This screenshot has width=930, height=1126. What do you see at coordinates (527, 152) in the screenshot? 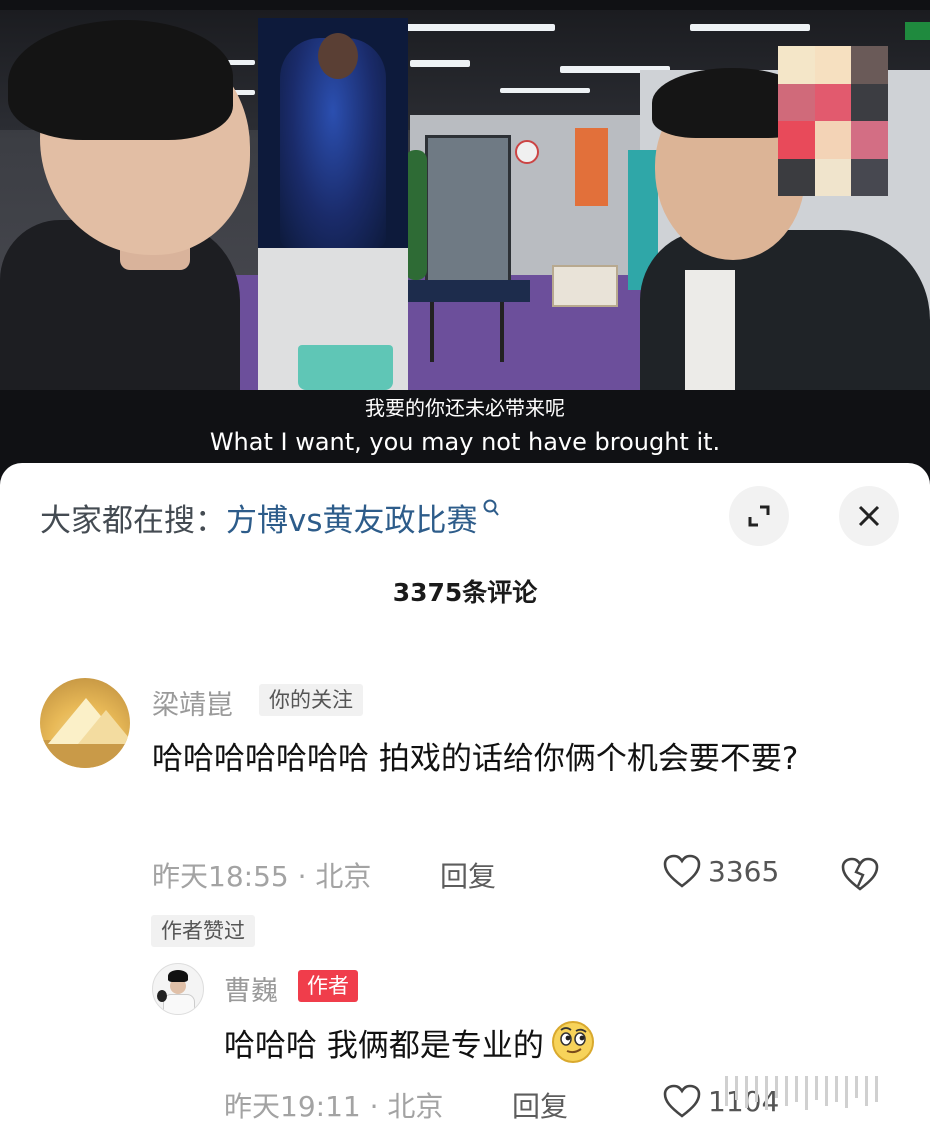
I see `wall-clock` at bounding box center [527, 152].